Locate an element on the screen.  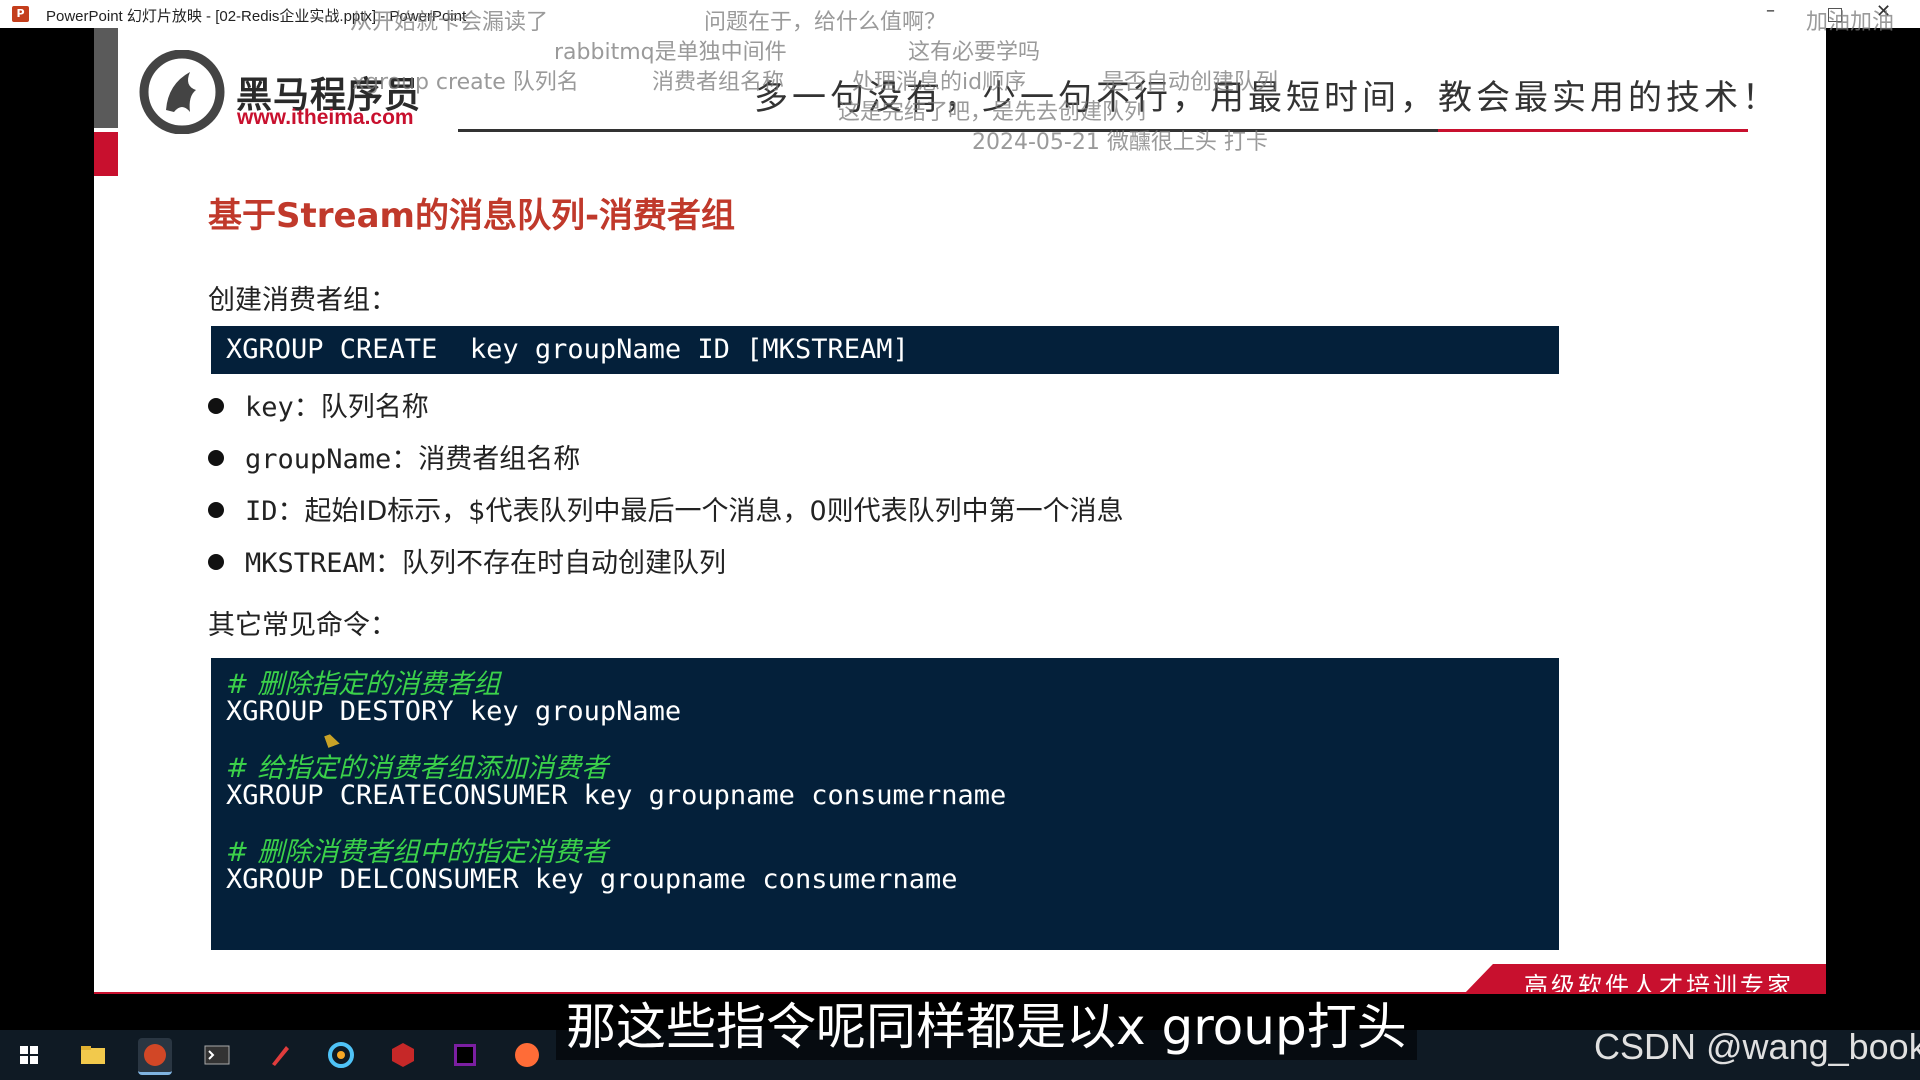
create-group-label: 创建消费者组： is located at coordinates (302, 300).